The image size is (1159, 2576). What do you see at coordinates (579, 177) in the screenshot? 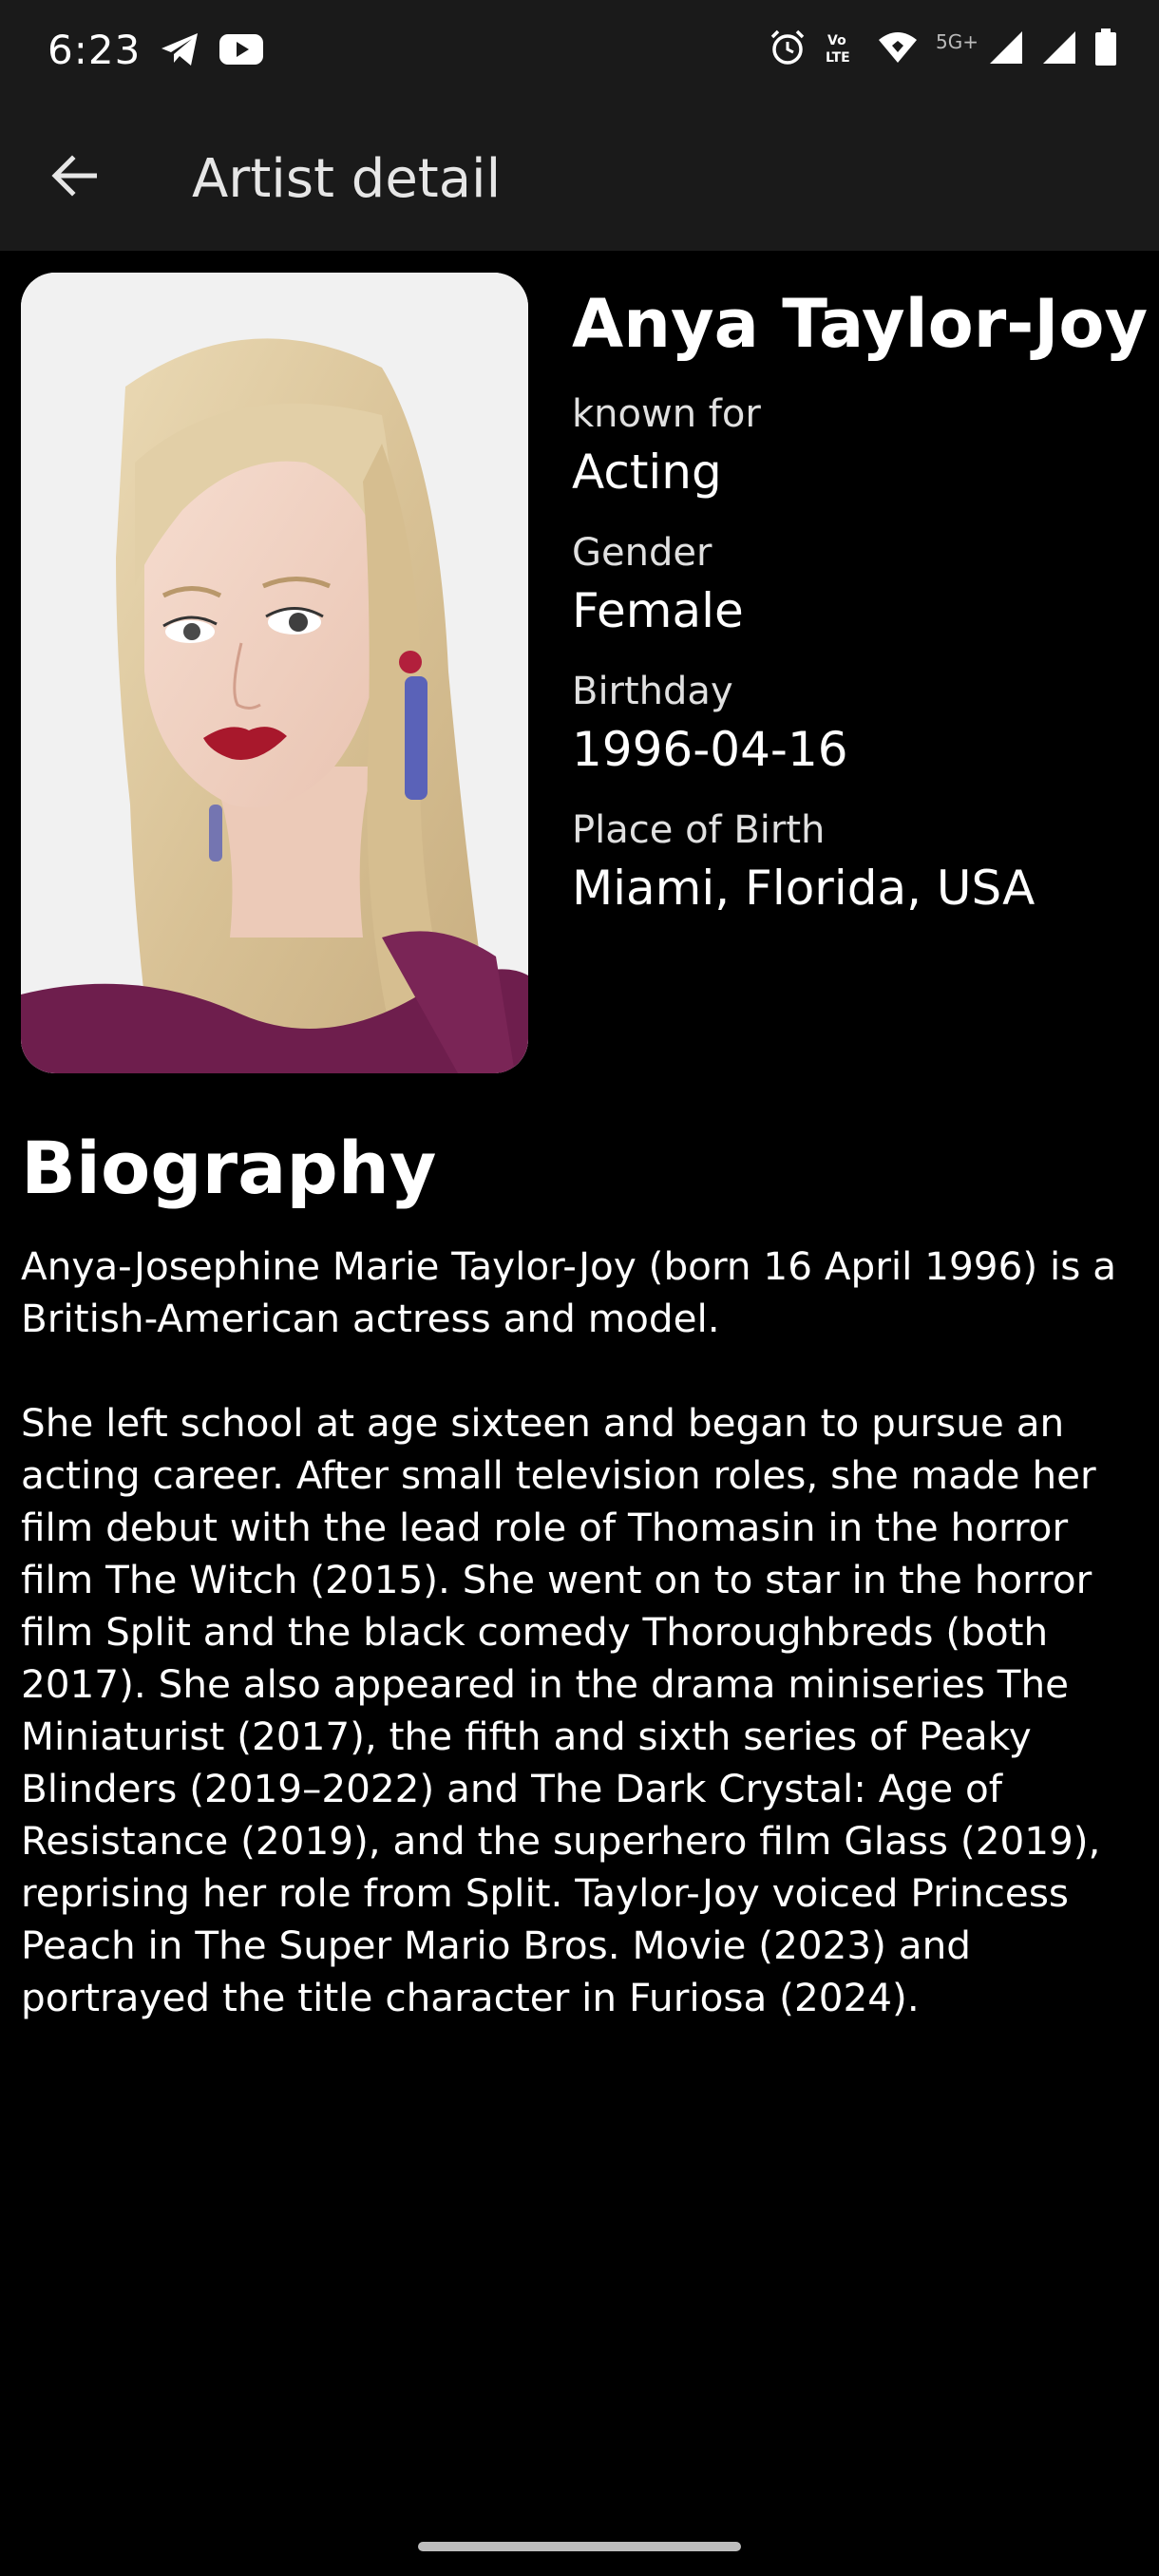
I see `app-bar: Artist detail` at bounding box center [579, 177].